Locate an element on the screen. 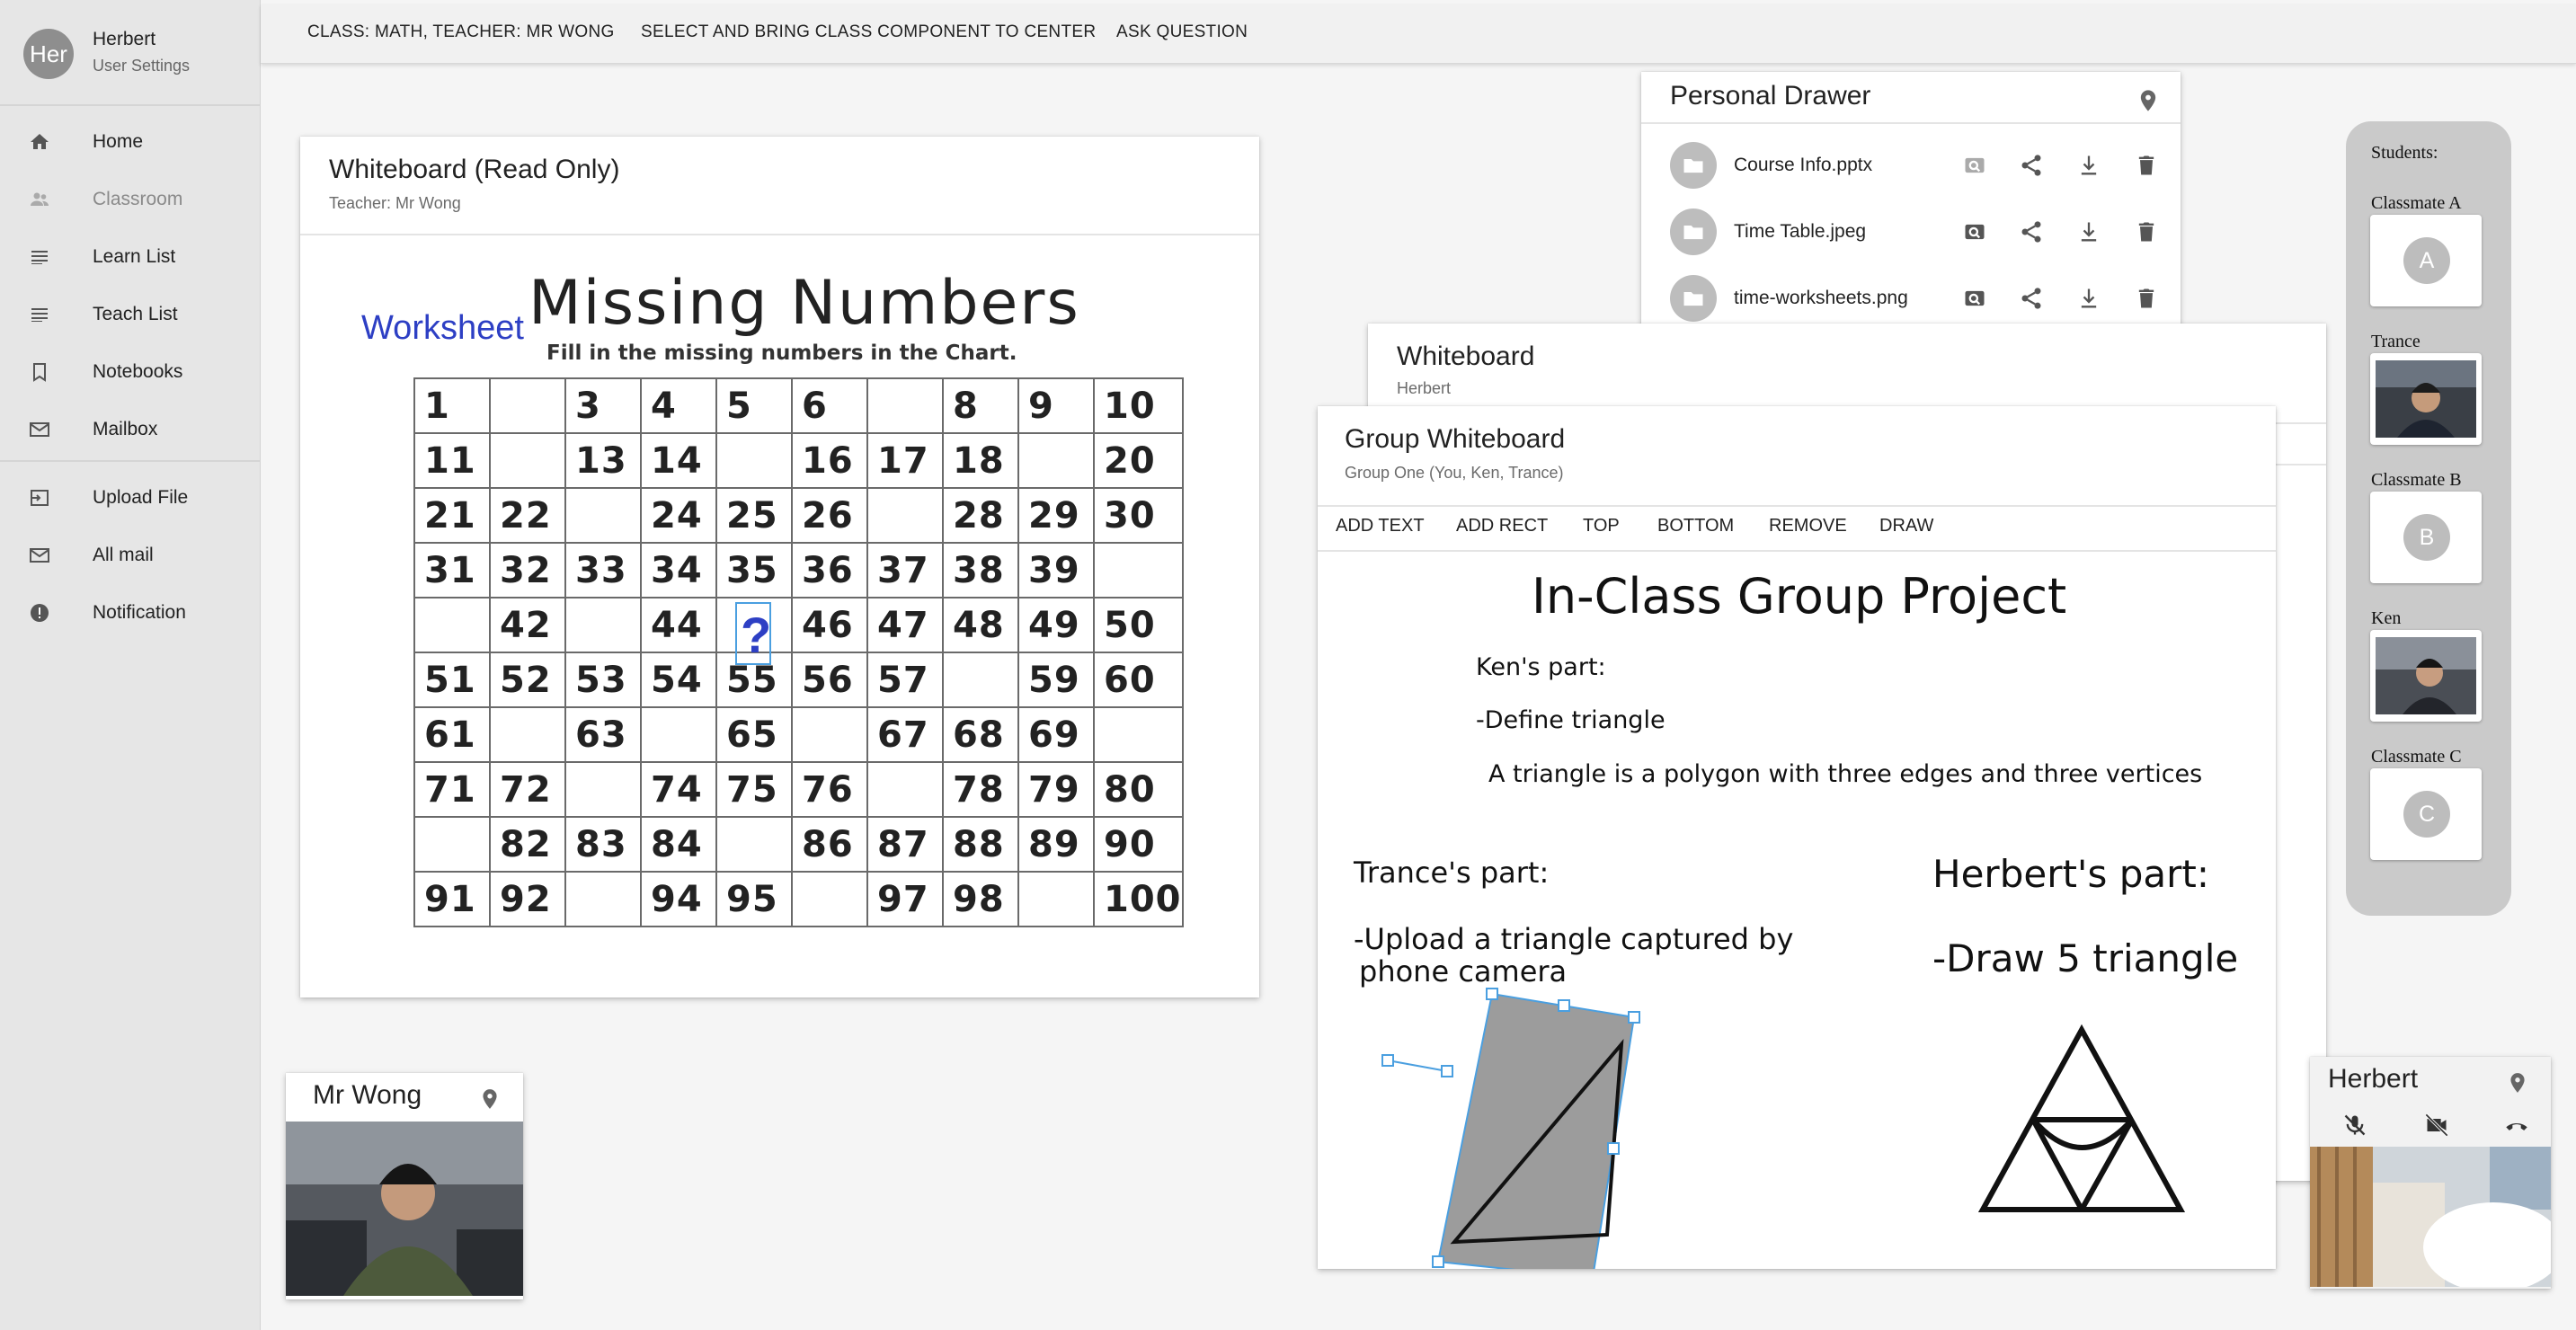 This screenshot has width=2576, height=1330. sidebar-item-notebooks: Notebooks is located at coordinates (130, 372).